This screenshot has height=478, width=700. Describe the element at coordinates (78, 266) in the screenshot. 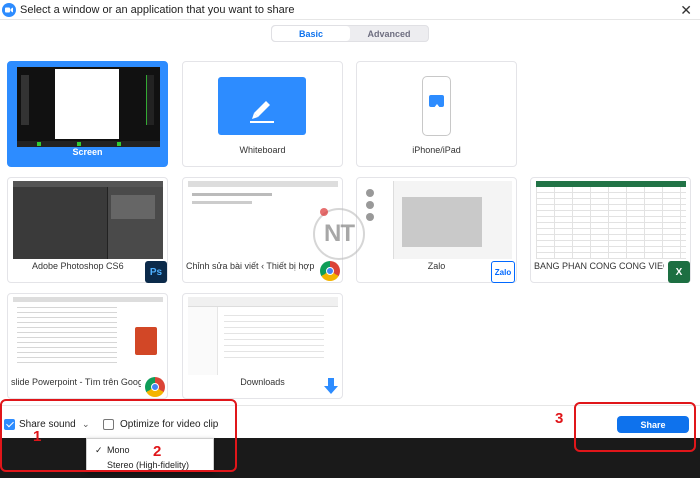

I see `tile-label: Adobe Photoshop CS6` at that location.